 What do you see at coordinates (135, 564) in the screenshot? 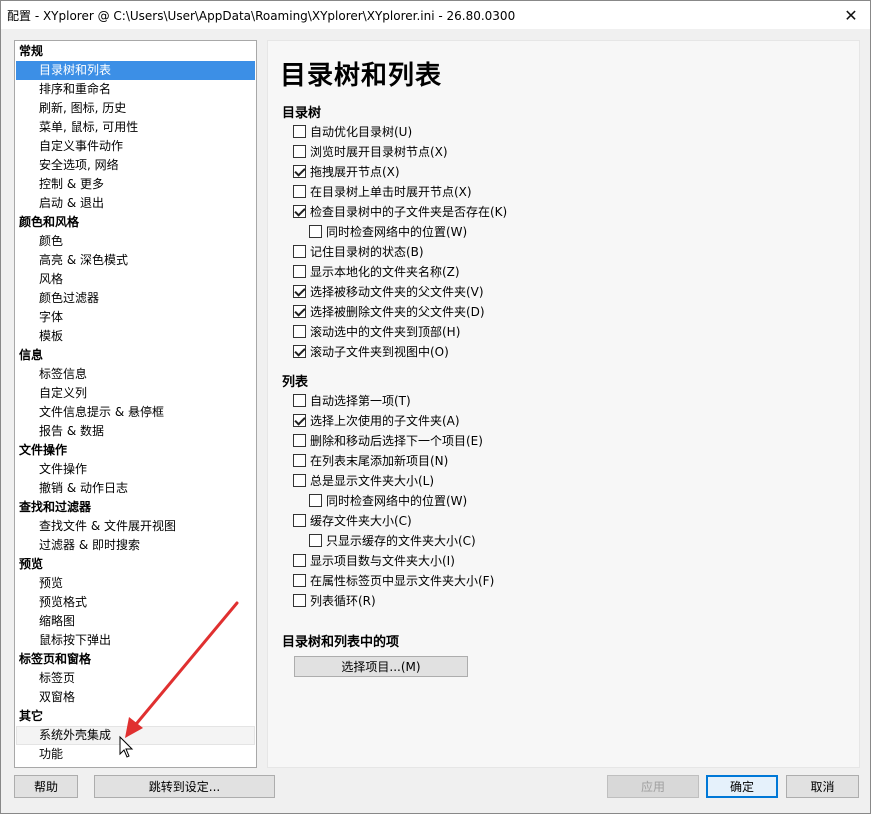
I see `tree-category: 预览` at bounding box center [135, 564].